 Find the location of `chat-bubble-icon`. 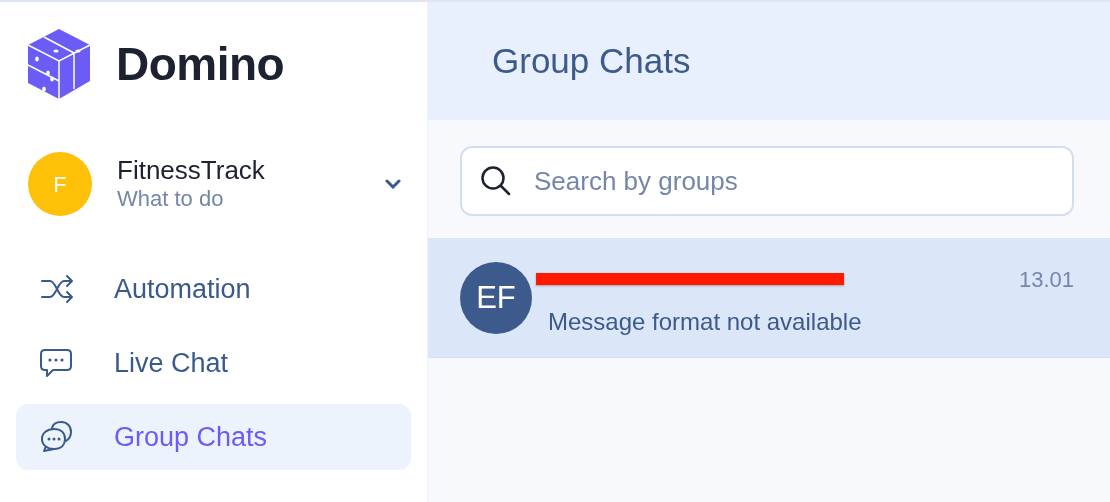

chat-bubble-icon is located at coordinates (57, 363).